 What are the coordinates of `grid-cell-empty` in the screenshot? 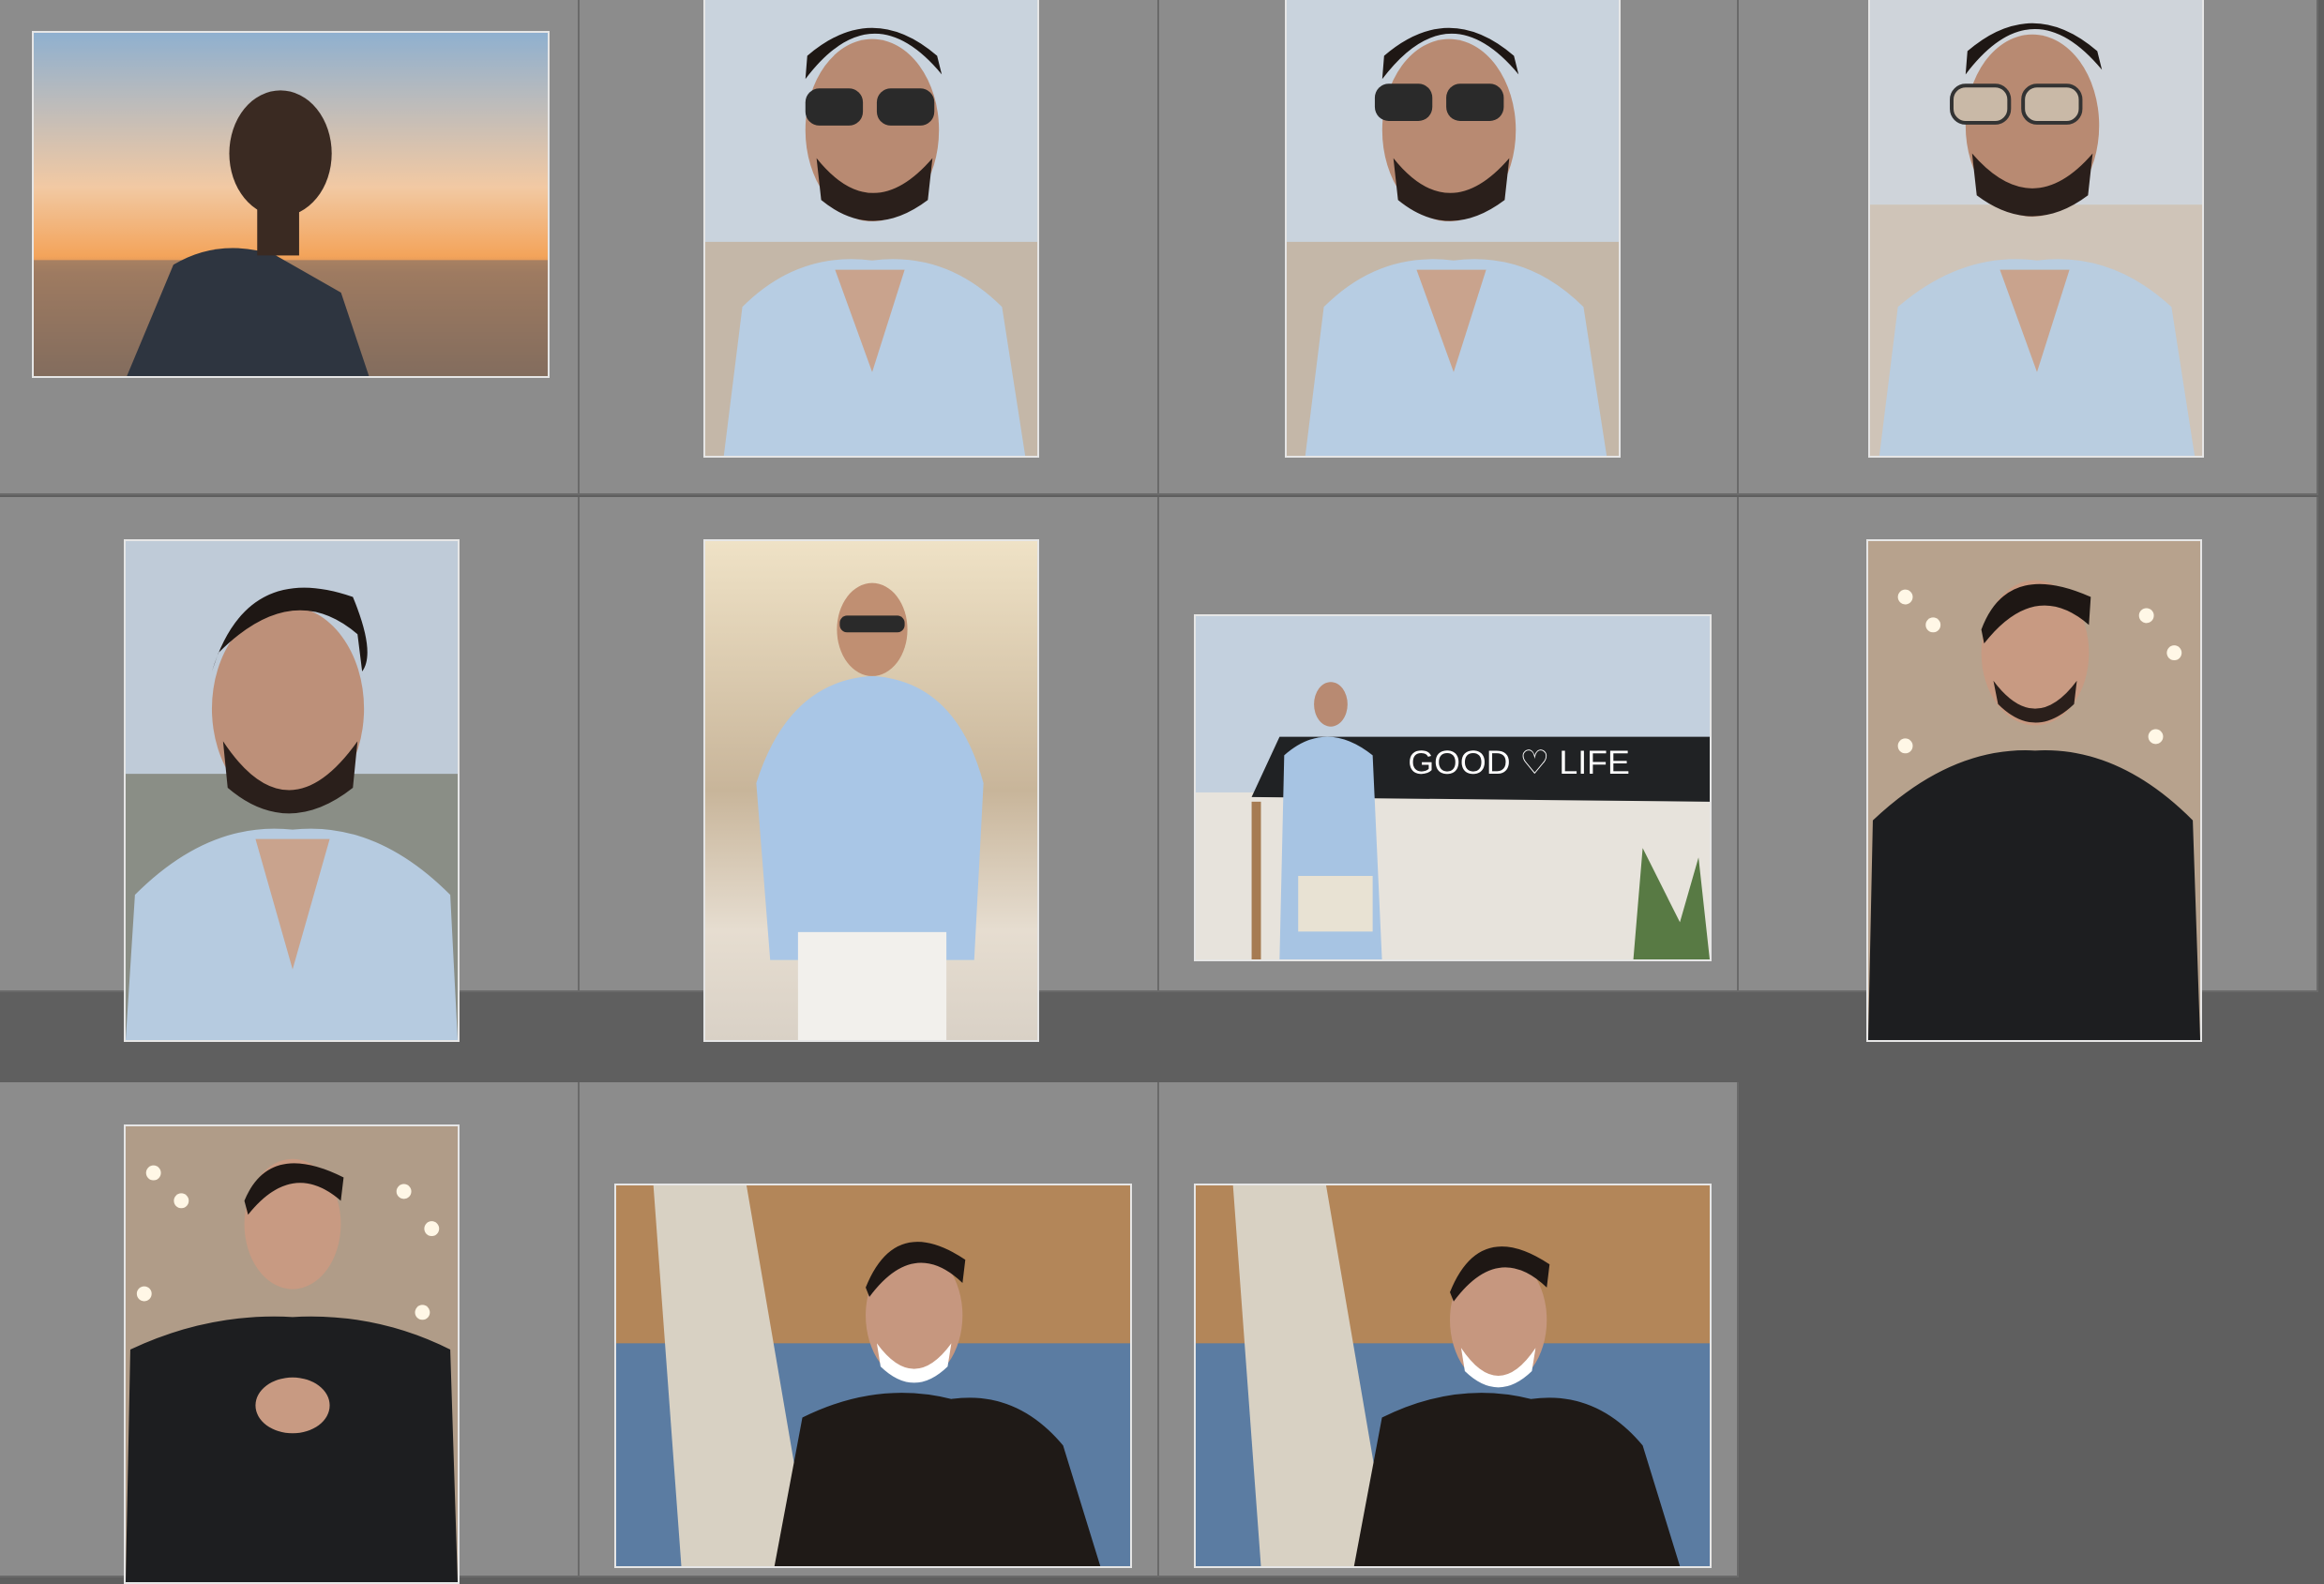 It's located at (2031, 1332).